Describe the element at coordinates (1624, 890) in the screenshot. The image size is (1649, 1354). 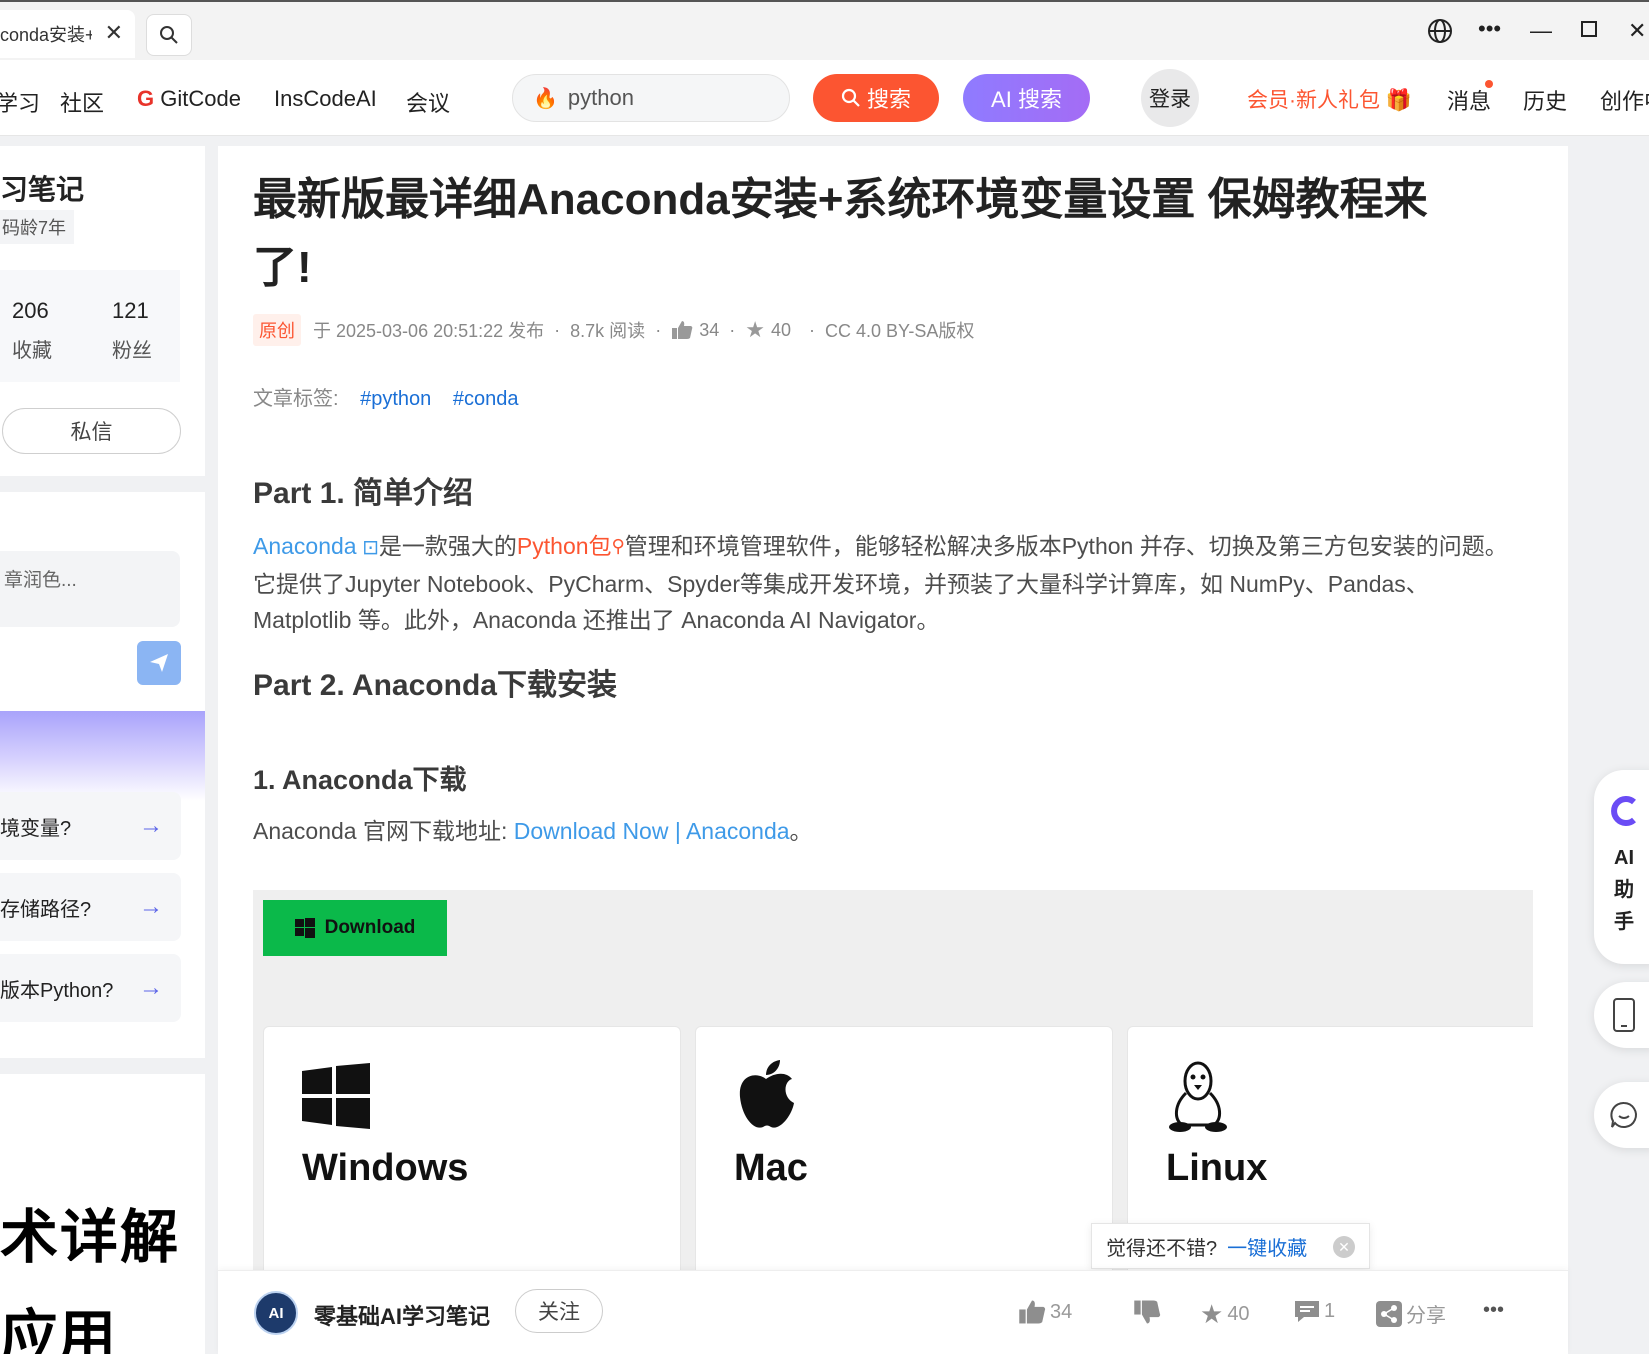
I see `ai-assistant-label: AI助手` at that location.